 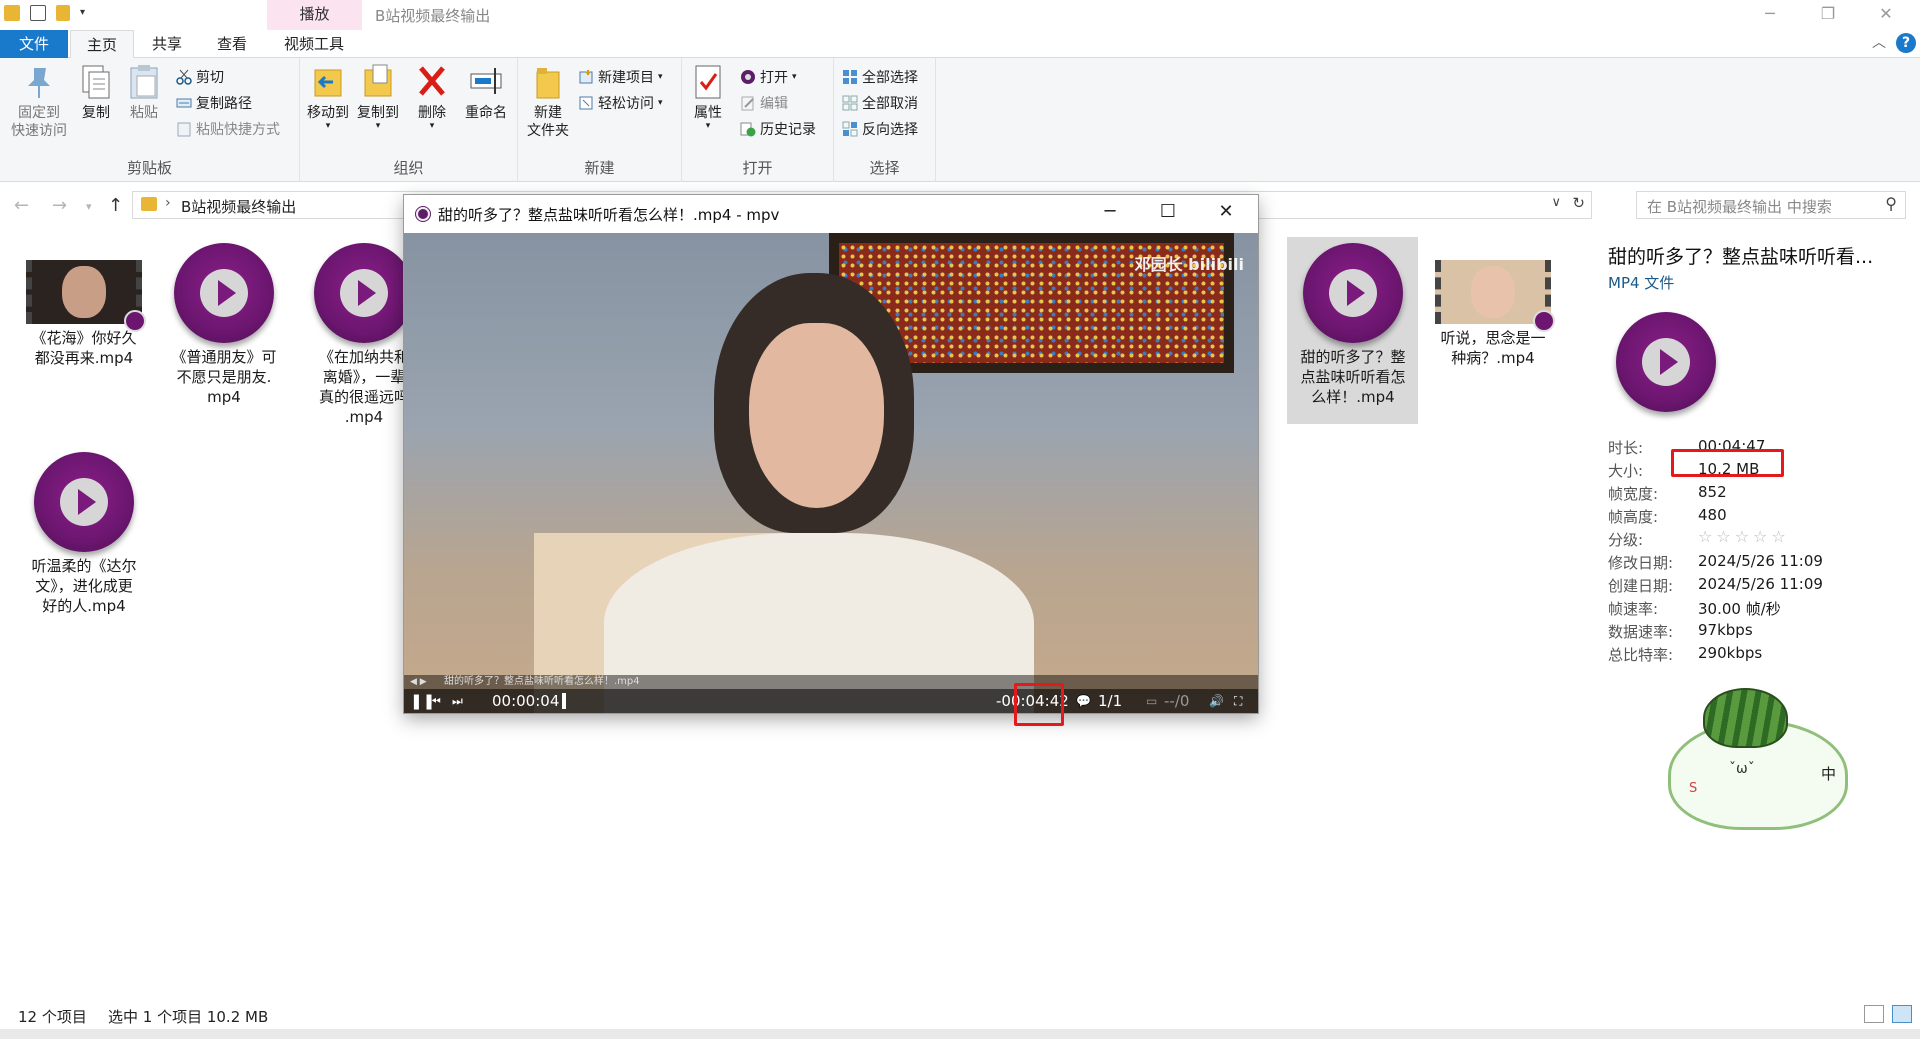 I want to click on current-time: 00:00:04, so click(x=525, y=701).